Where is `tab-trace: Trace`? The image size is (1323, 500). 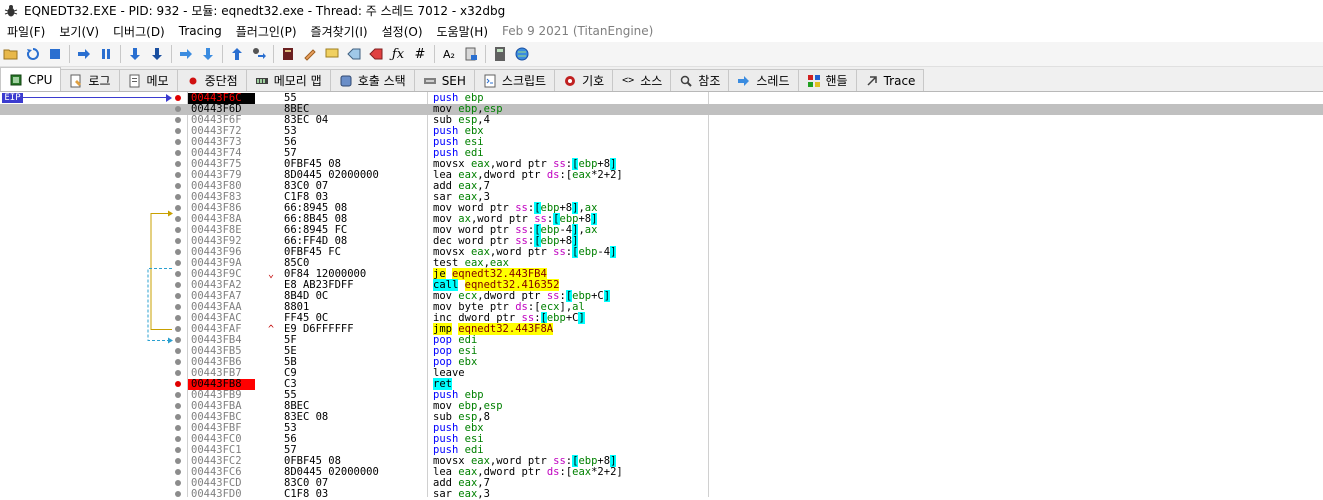
tab-trace: Trace is located at coordinates (890, 80).